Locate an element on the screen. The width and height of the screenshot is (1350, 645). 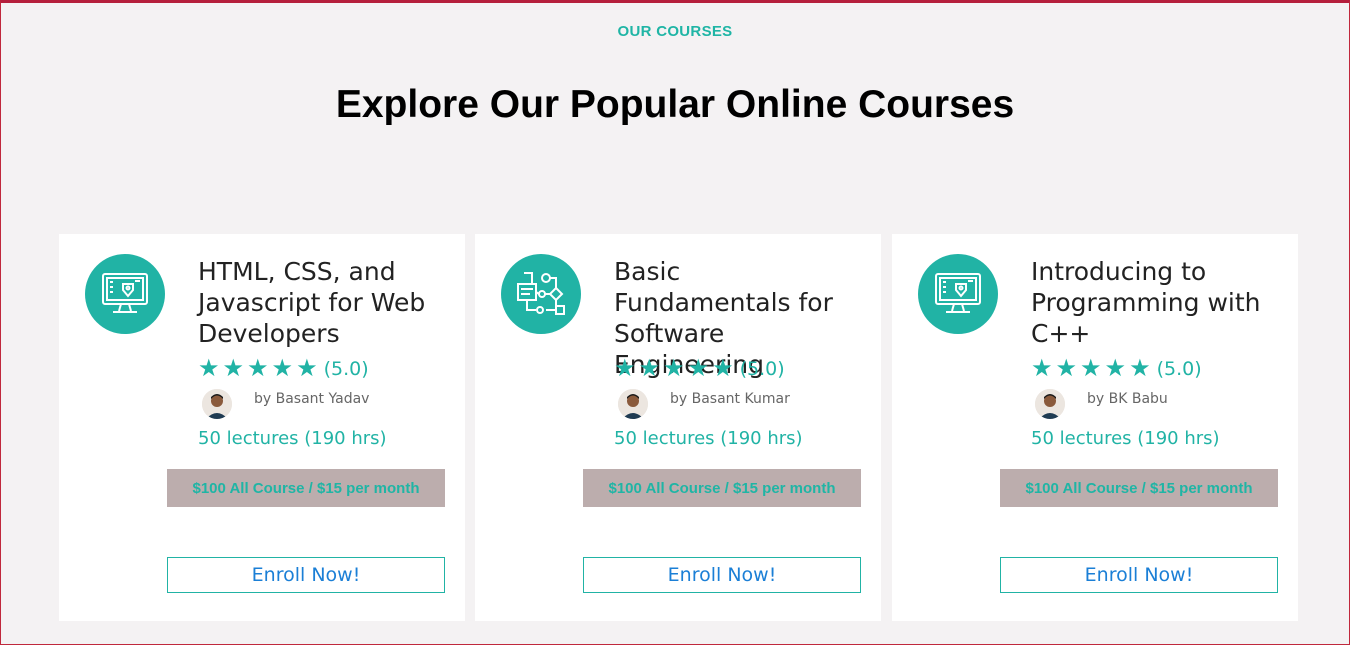
course-title: Introducing to Programming with C++ is located at coordinates (1156, 302).